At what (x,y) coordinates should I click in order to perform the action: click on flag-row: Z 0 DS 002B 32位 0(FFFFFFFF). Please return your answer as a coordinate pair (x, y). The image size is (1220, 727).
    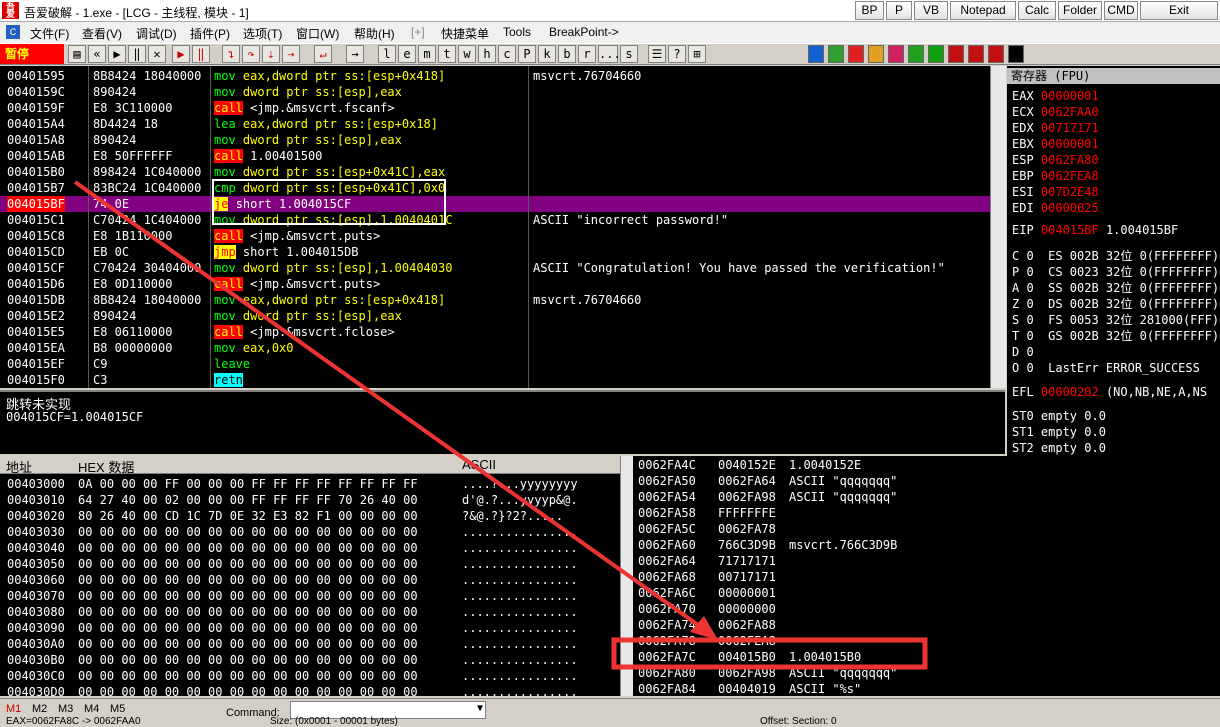
    Looking at the image, I should click on (1114, 304).